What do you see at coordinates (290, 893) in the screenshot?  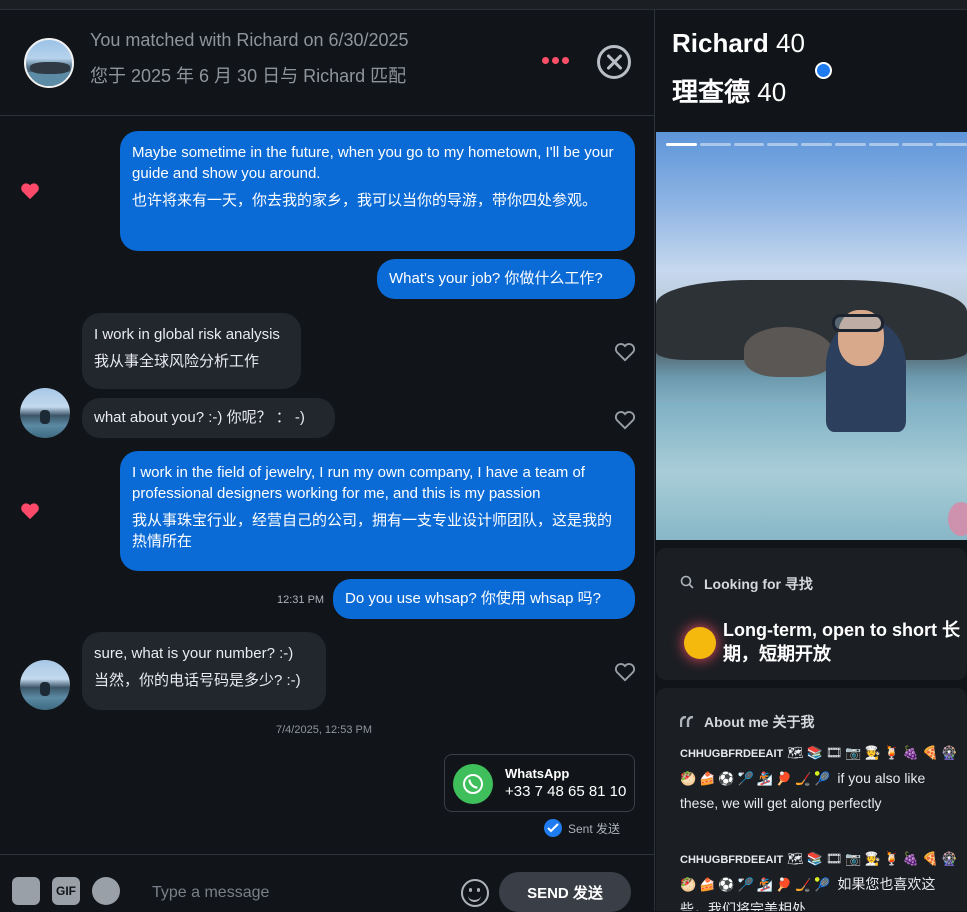 I see `message-input` at bounding box center [290, 893].